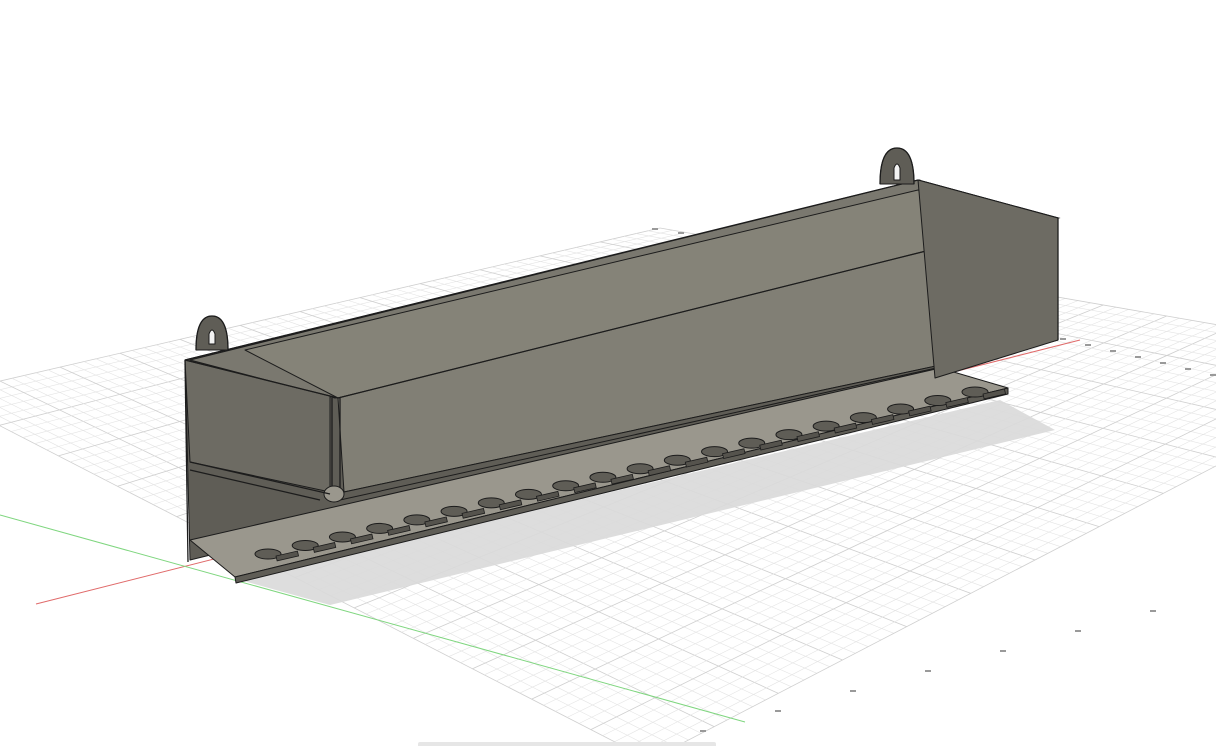 The image size is (1216, 746). I want to click on view-cube-bar, so click(567, 744).